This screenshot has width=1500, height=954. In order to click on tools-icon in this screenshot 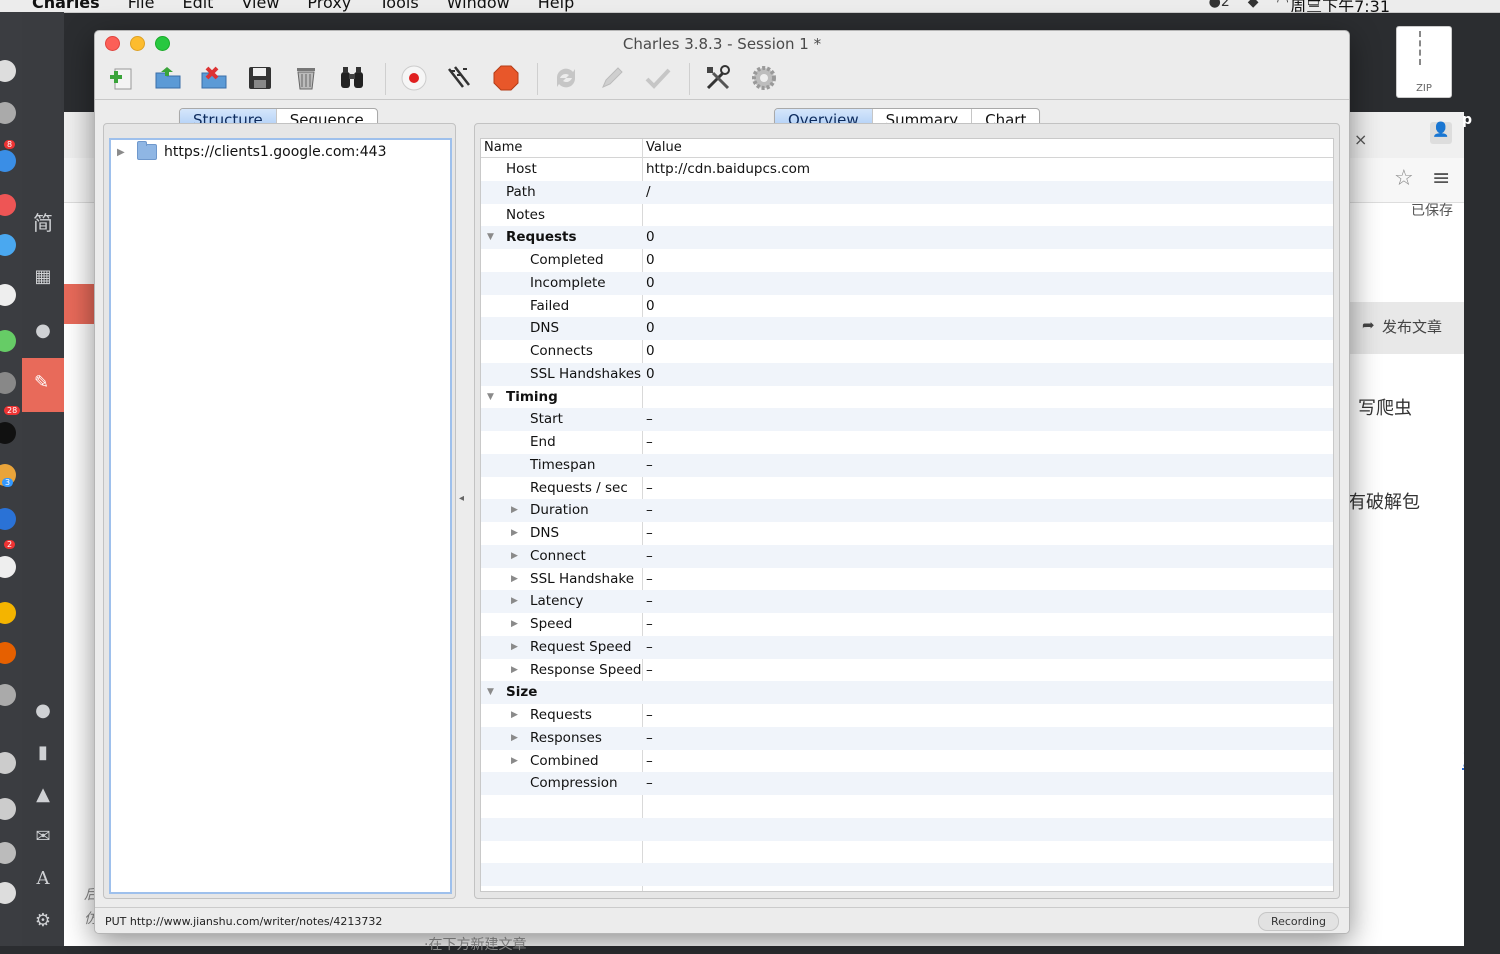, I will do `click(718, 78)`.